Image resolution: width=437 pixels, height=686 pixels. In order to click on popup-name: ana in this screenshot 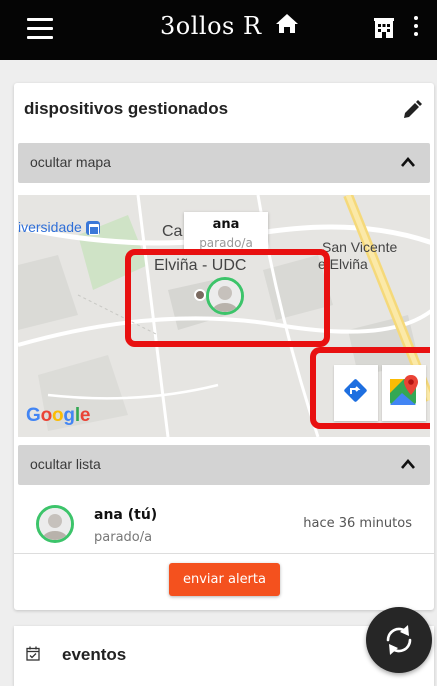, I will do `click(226, 224)`.